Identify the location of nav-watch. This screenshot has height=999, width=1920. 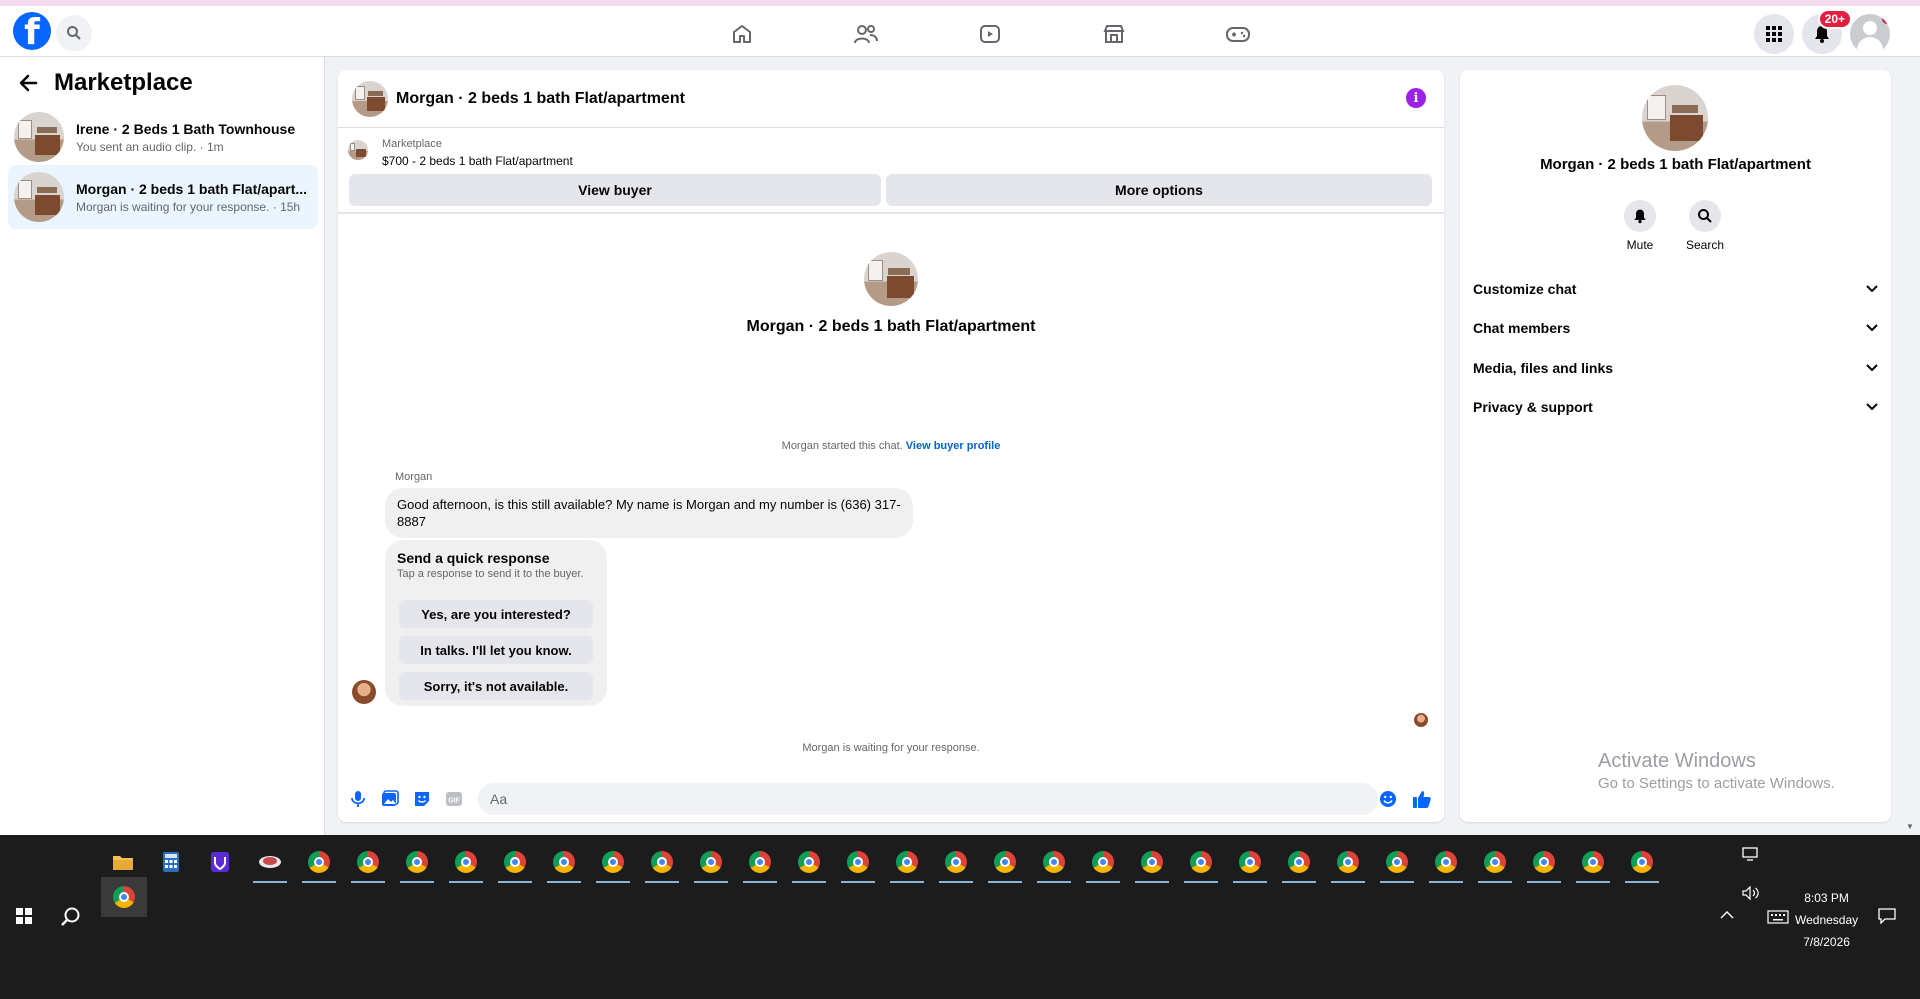
(990, 34).